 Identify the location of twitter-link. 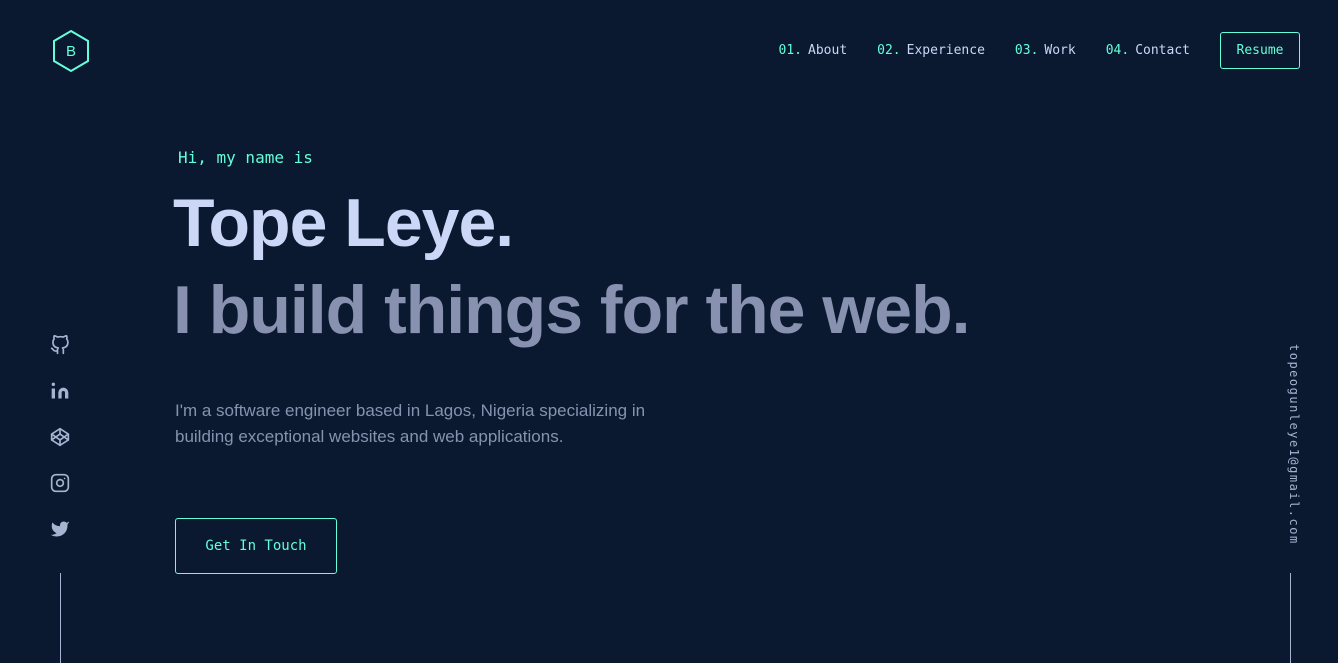
(60, 529).